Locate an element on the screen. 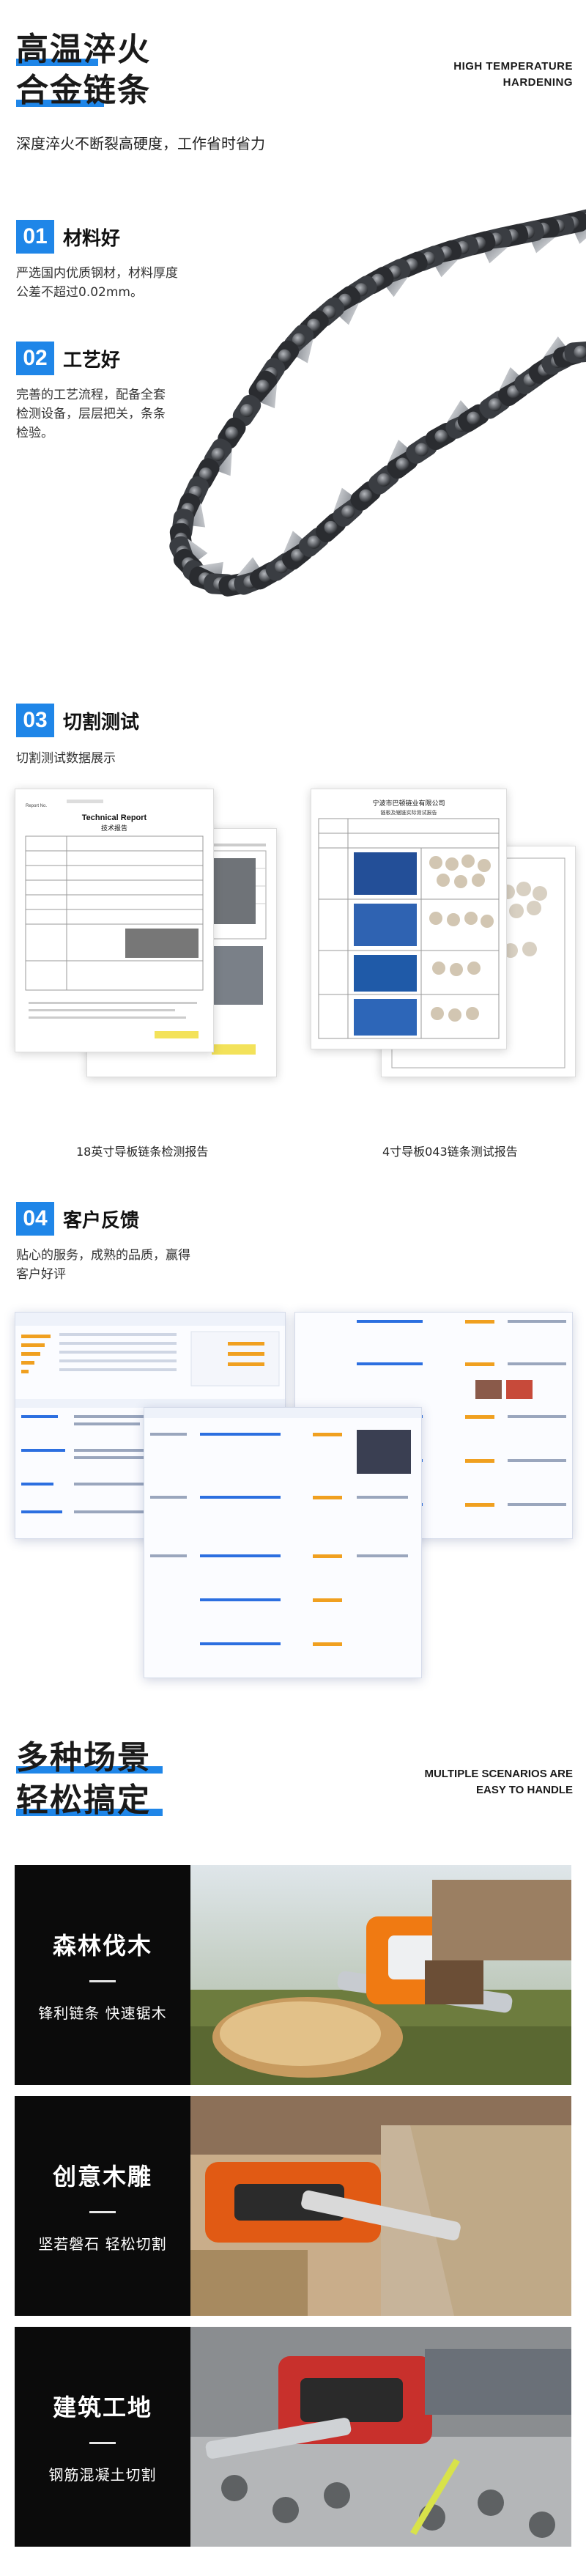 The height and width of the screenshot is (2576, 586). right-report-caption: 4寸导板043链条测试报告 is located at coordinates (450, 1152).